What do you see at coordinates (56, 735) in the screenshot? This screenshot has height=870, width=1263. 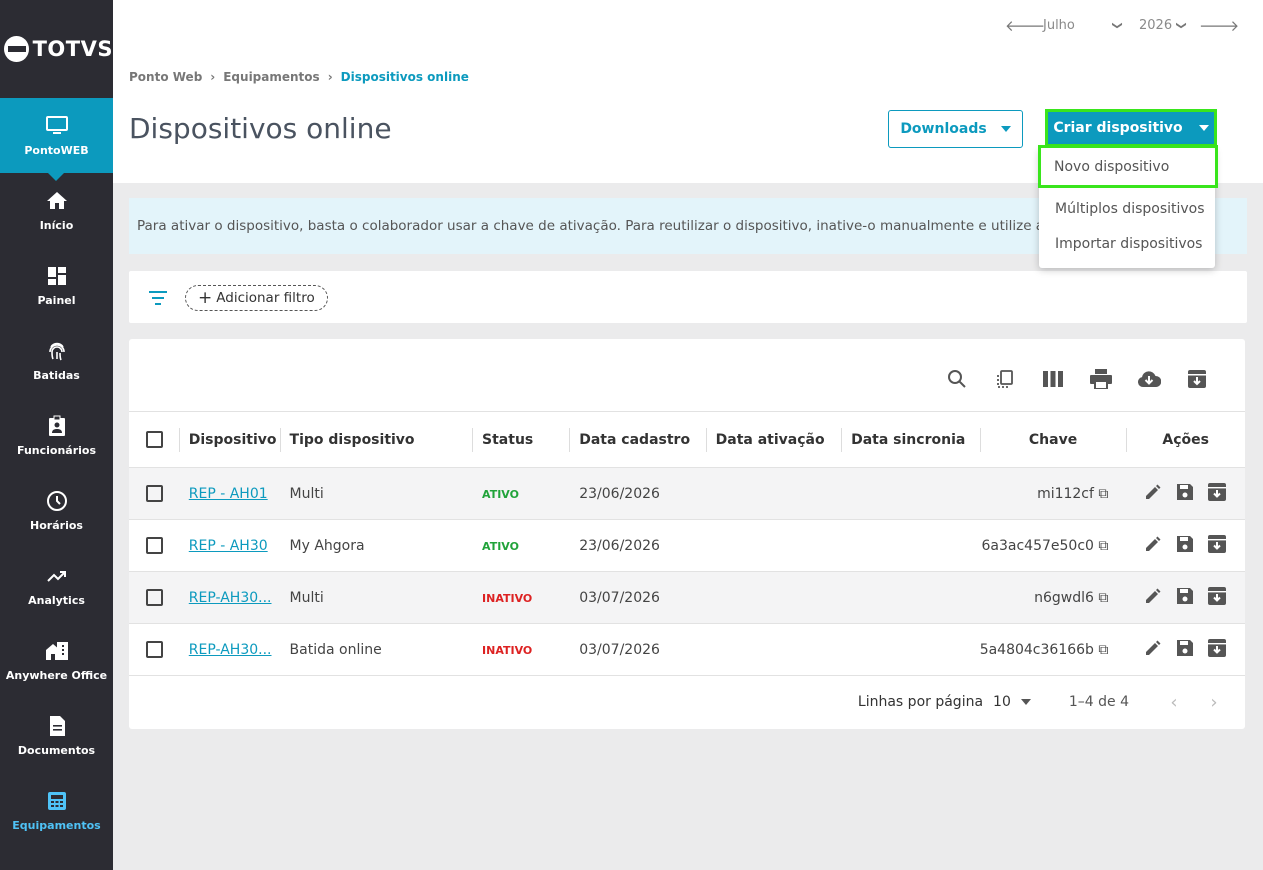 I see `sidebar-item-documentos: Documentos` at bounding box center [56, 735].